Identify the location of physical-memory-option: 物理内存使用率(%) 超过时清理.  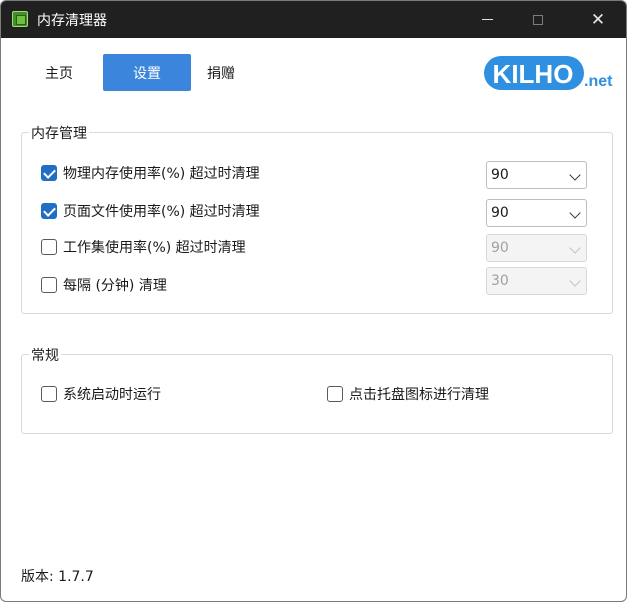
(150, 173).